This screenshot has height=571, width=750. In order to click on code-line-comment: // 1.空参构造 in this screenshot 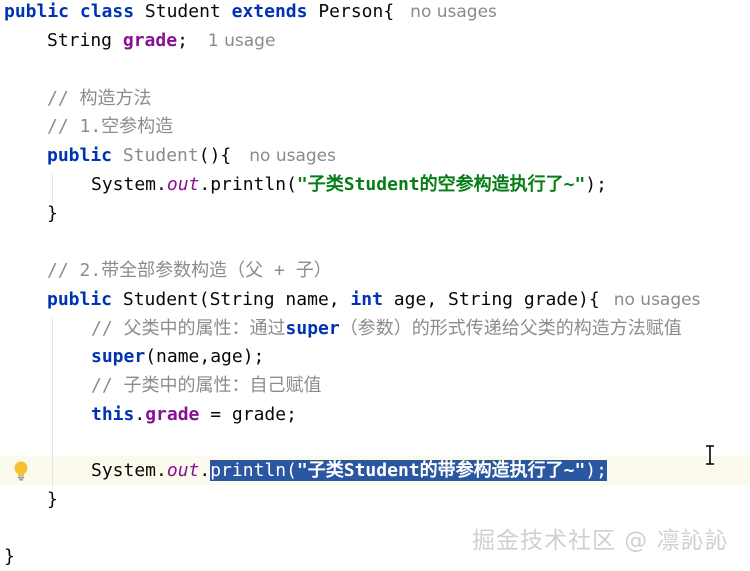, I will do `click(110, 126)`.